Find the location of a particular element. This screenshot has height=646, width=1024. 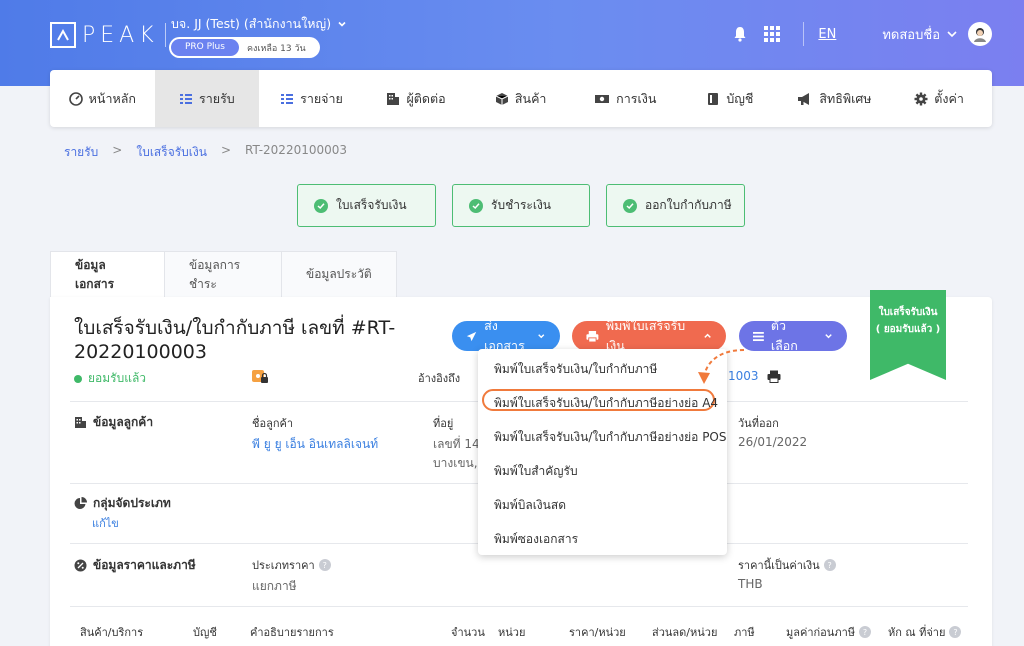

nav-settings: ตั้งค่า is located at coordinates (939, 98).